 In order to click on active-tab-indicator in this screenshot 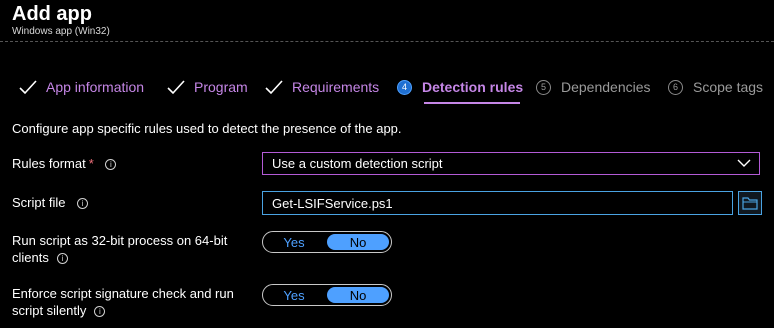, I will do `click(472, 103)`.